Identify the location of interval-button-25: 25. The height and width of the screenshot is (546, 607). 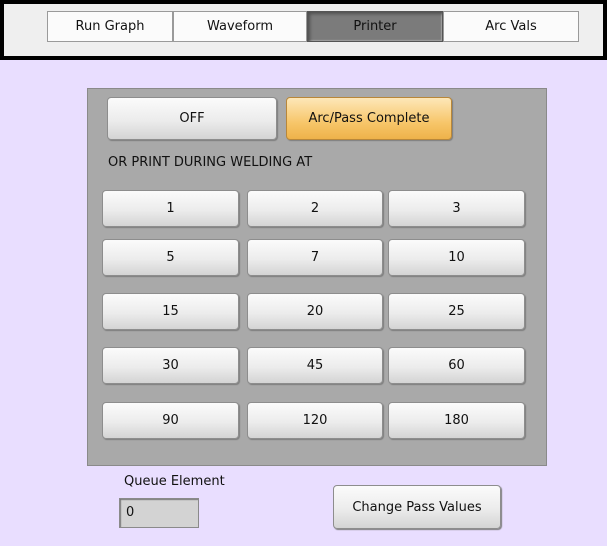
(456, 311).